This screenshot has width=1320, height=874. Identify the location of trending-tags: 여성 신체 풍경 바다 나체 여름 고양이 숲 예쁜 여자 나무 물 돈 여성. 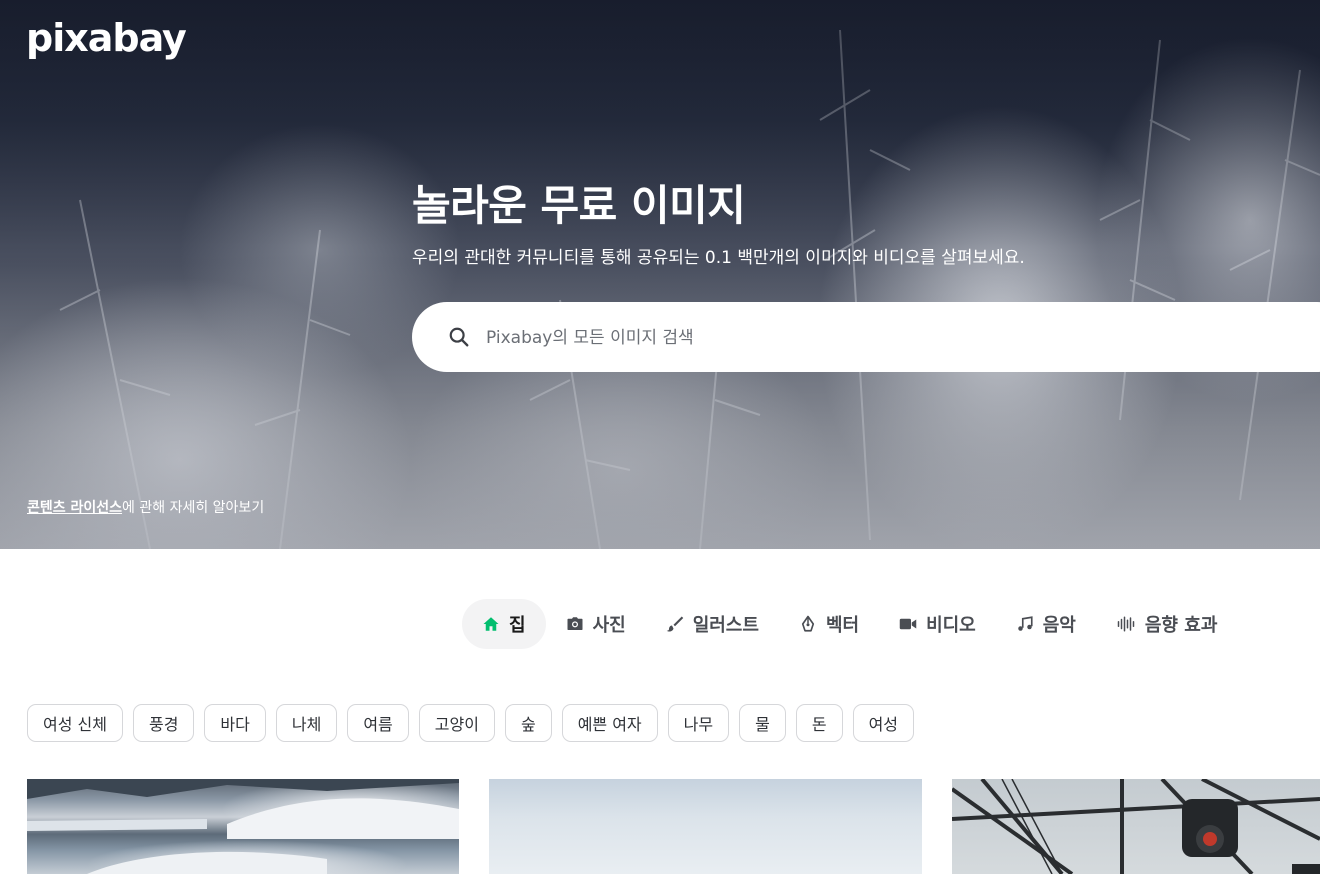
(471, 723).